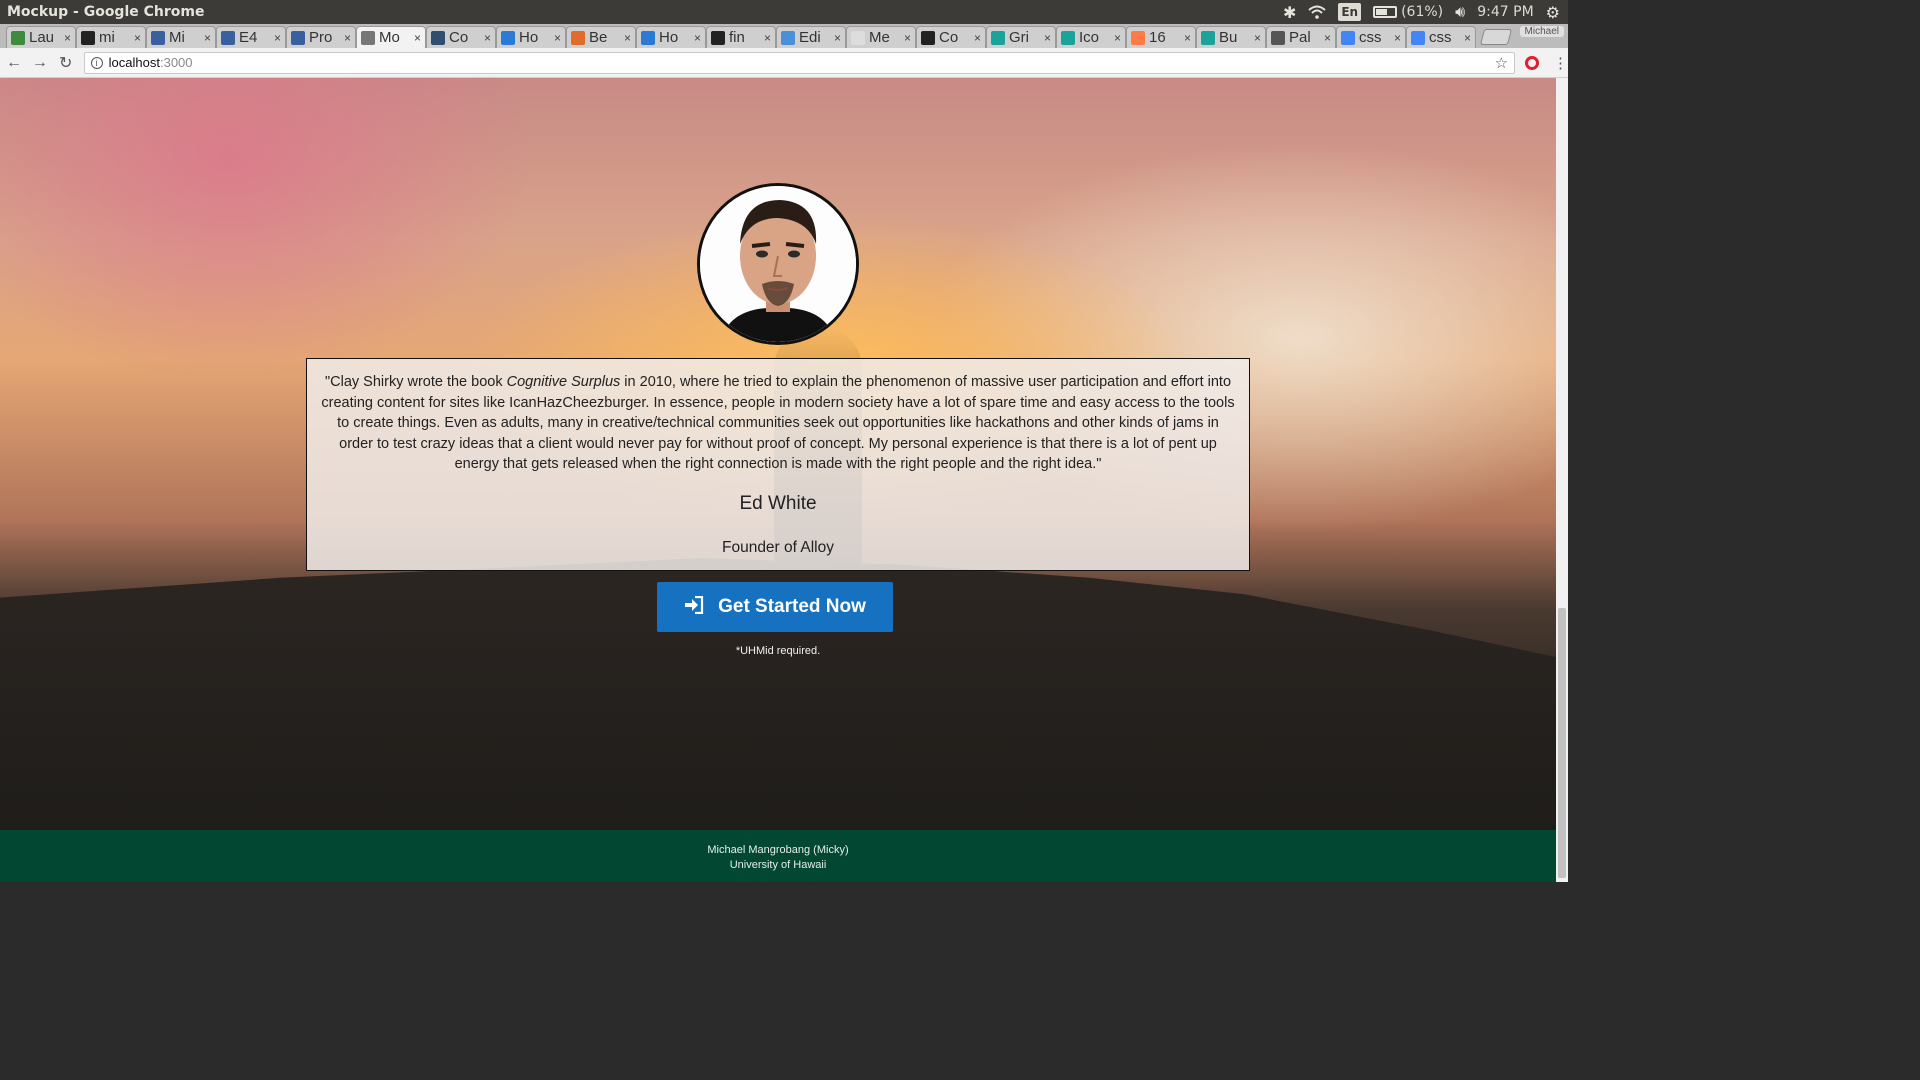 Image resolution: width=1920 pixels, height=1080 pixels. I want to click on browser-tab: Edi ×, so click(811, 37).